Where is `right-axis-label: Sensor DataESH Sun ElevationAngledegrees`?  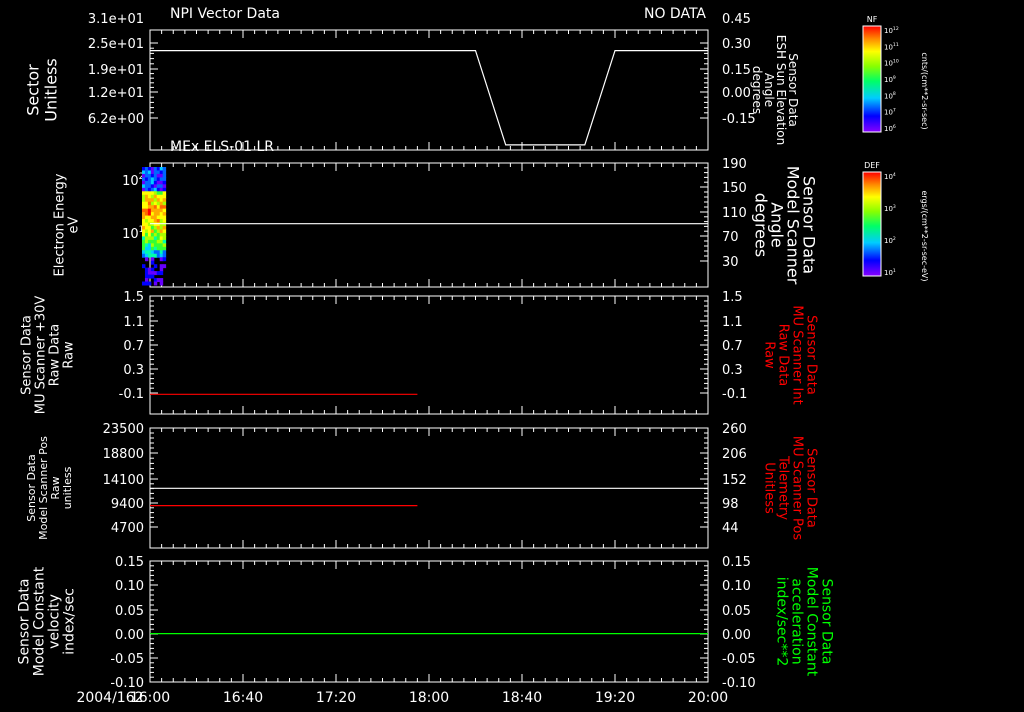 right-axis-label: Sensor DataESH Sun ElevationAngledegrees is located at coordinates (775, 90).